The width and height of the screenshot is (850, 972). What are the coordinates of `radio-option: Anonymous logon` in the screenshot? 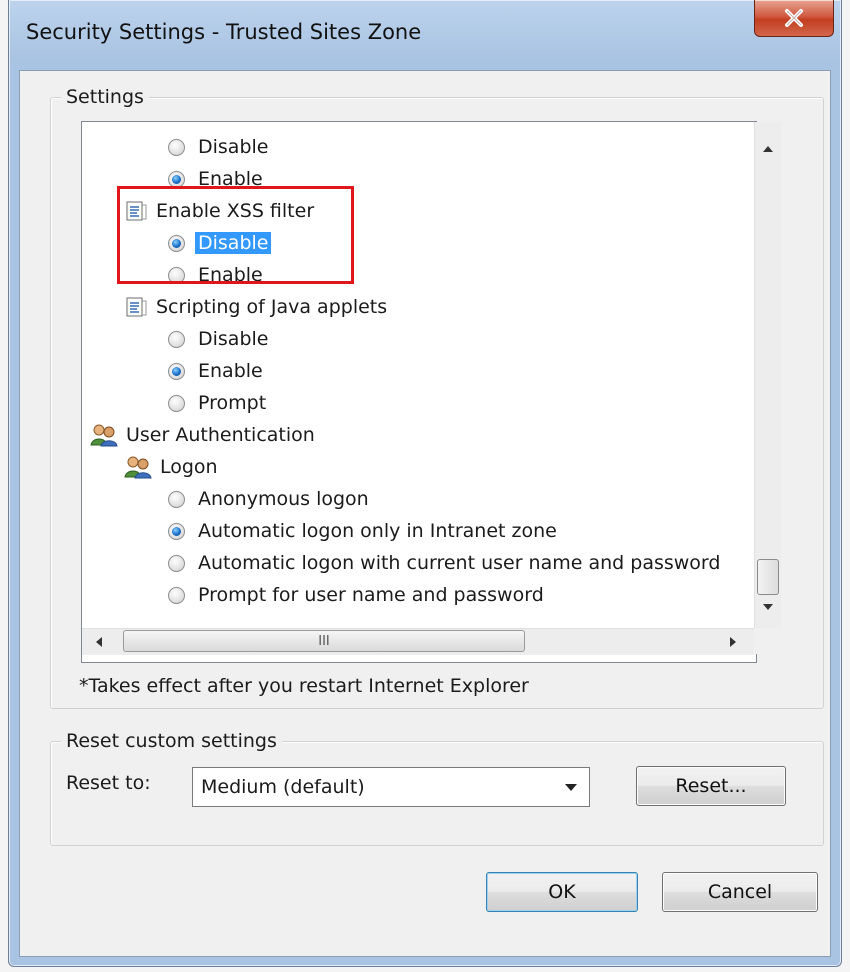 It's located at (268, 499).